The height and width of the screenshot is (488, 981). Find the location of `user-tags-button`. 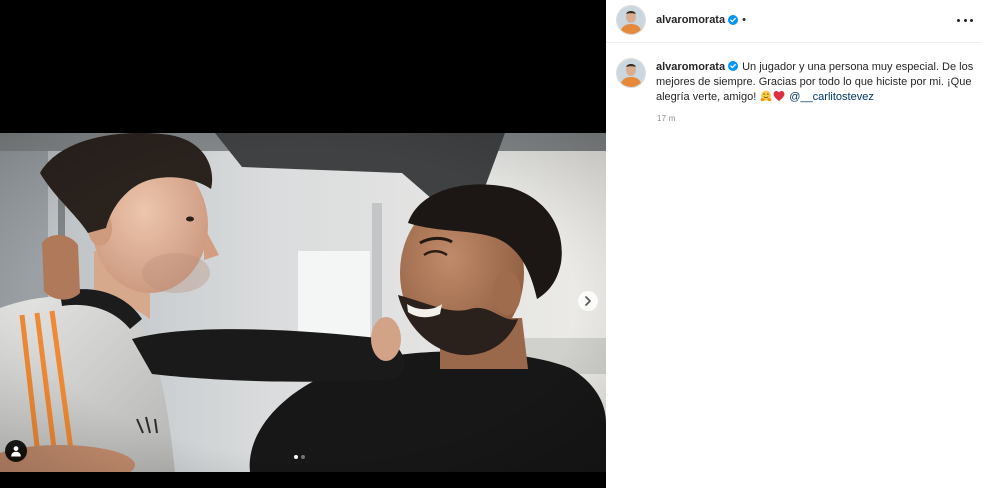

user-tags-button is located at coordinates (16, 451).